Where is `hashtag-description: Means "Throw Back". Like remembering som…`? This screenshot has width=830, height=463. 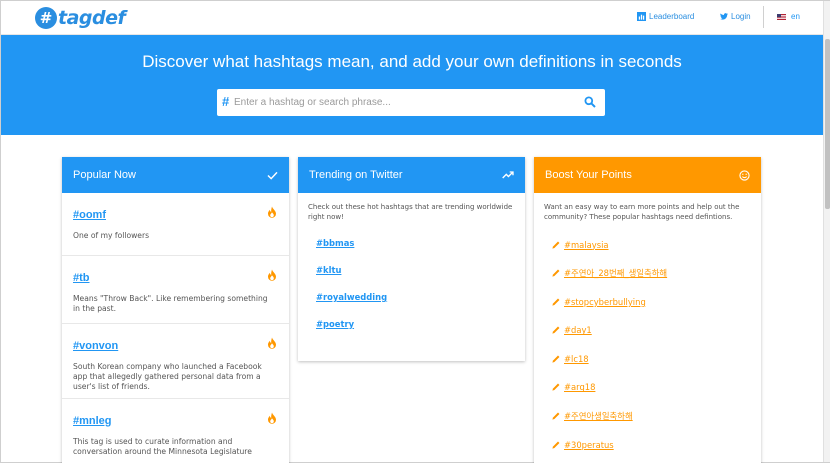
hashtag-description: Means "Throw Back". Like remembering som… is located at coordinates (170, 303).